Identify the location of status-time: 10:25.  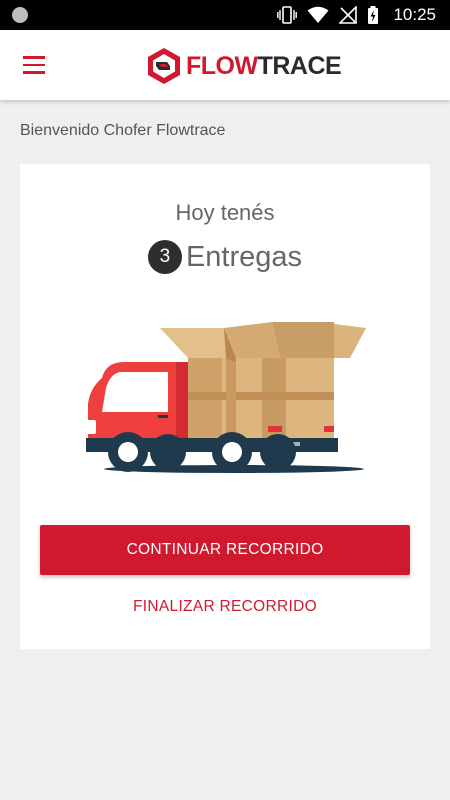
(414, 14).